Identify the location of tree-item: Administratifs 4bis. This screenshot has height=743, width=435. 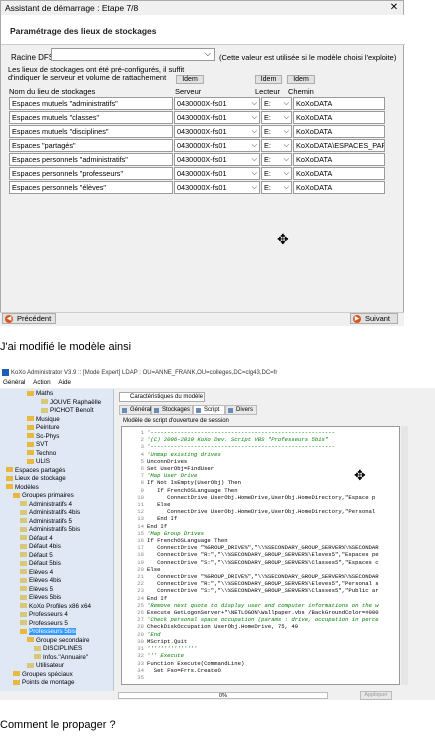
(50, 513).